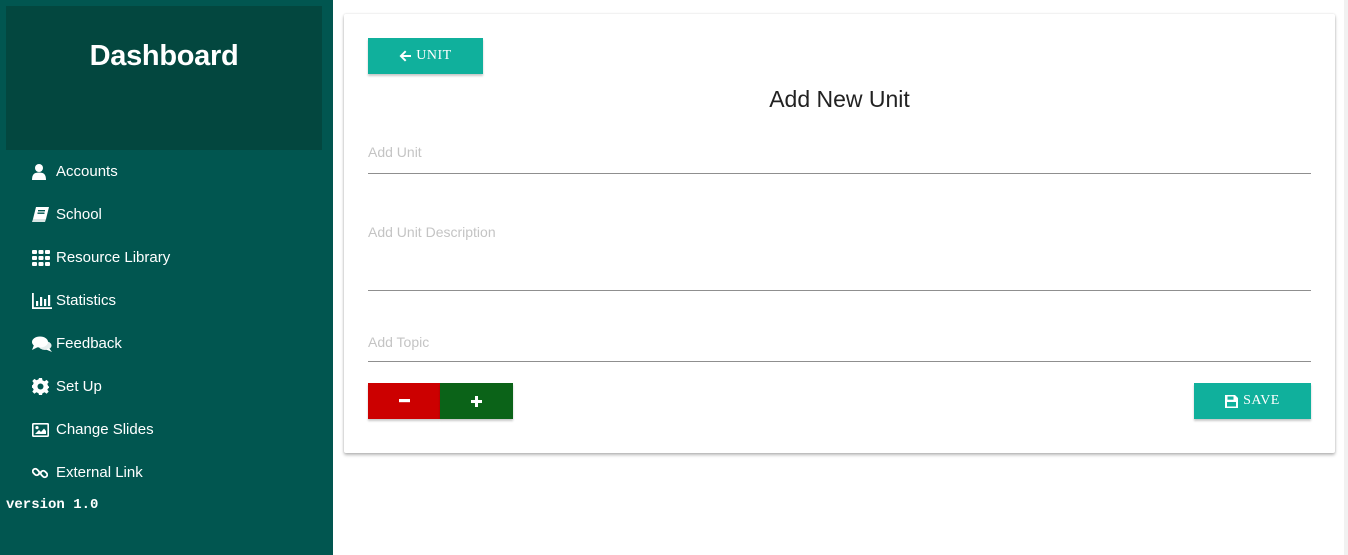 The height and width of the screenshot is (555, 1348). What do you see at coordinates (99, 472) in the screenshot?
I see `sidebar-item-label: External Link` at bounding box center [99, 472].